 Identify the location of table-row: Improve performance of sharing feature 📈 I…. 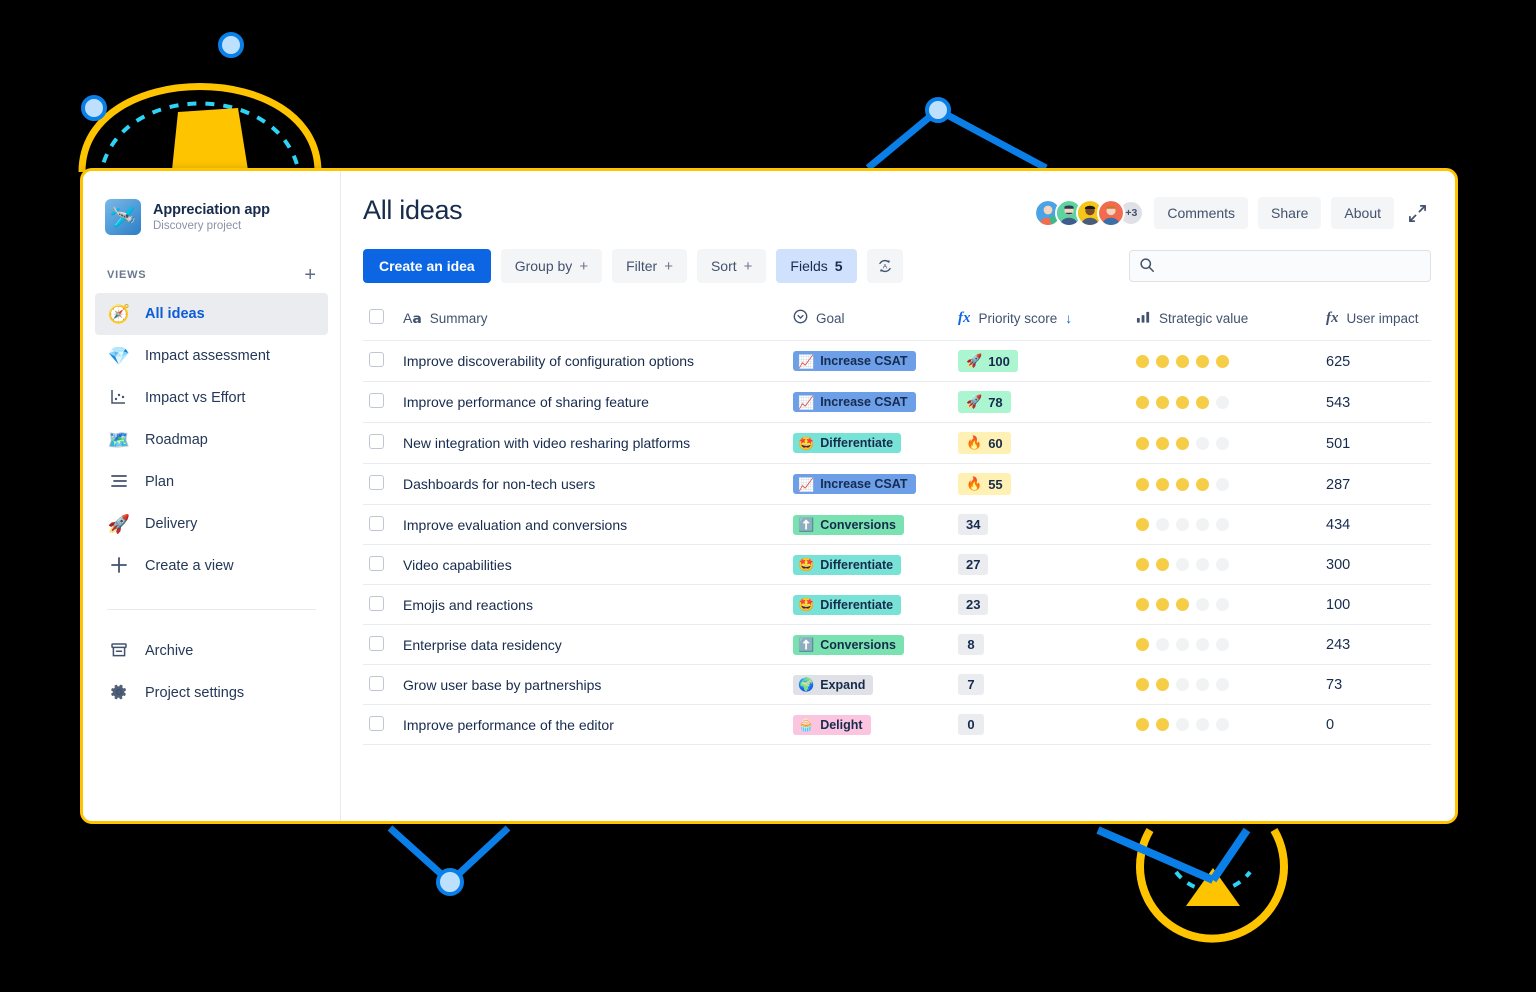
(897, 402).